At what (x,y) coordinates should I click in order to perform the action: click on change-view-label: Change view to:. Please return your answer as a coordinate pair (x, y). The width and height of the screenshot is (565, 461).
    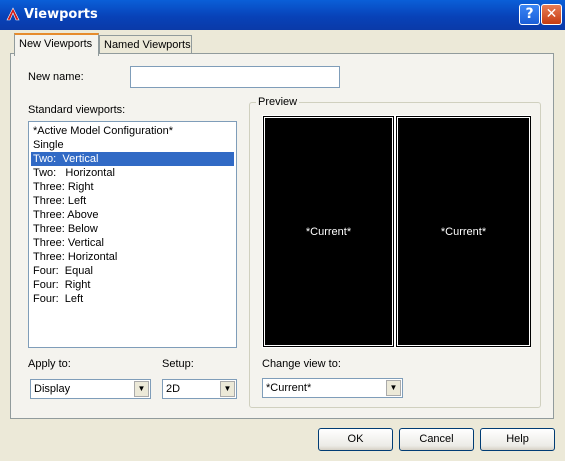
    Looking at the image, I should click on (301, 364).